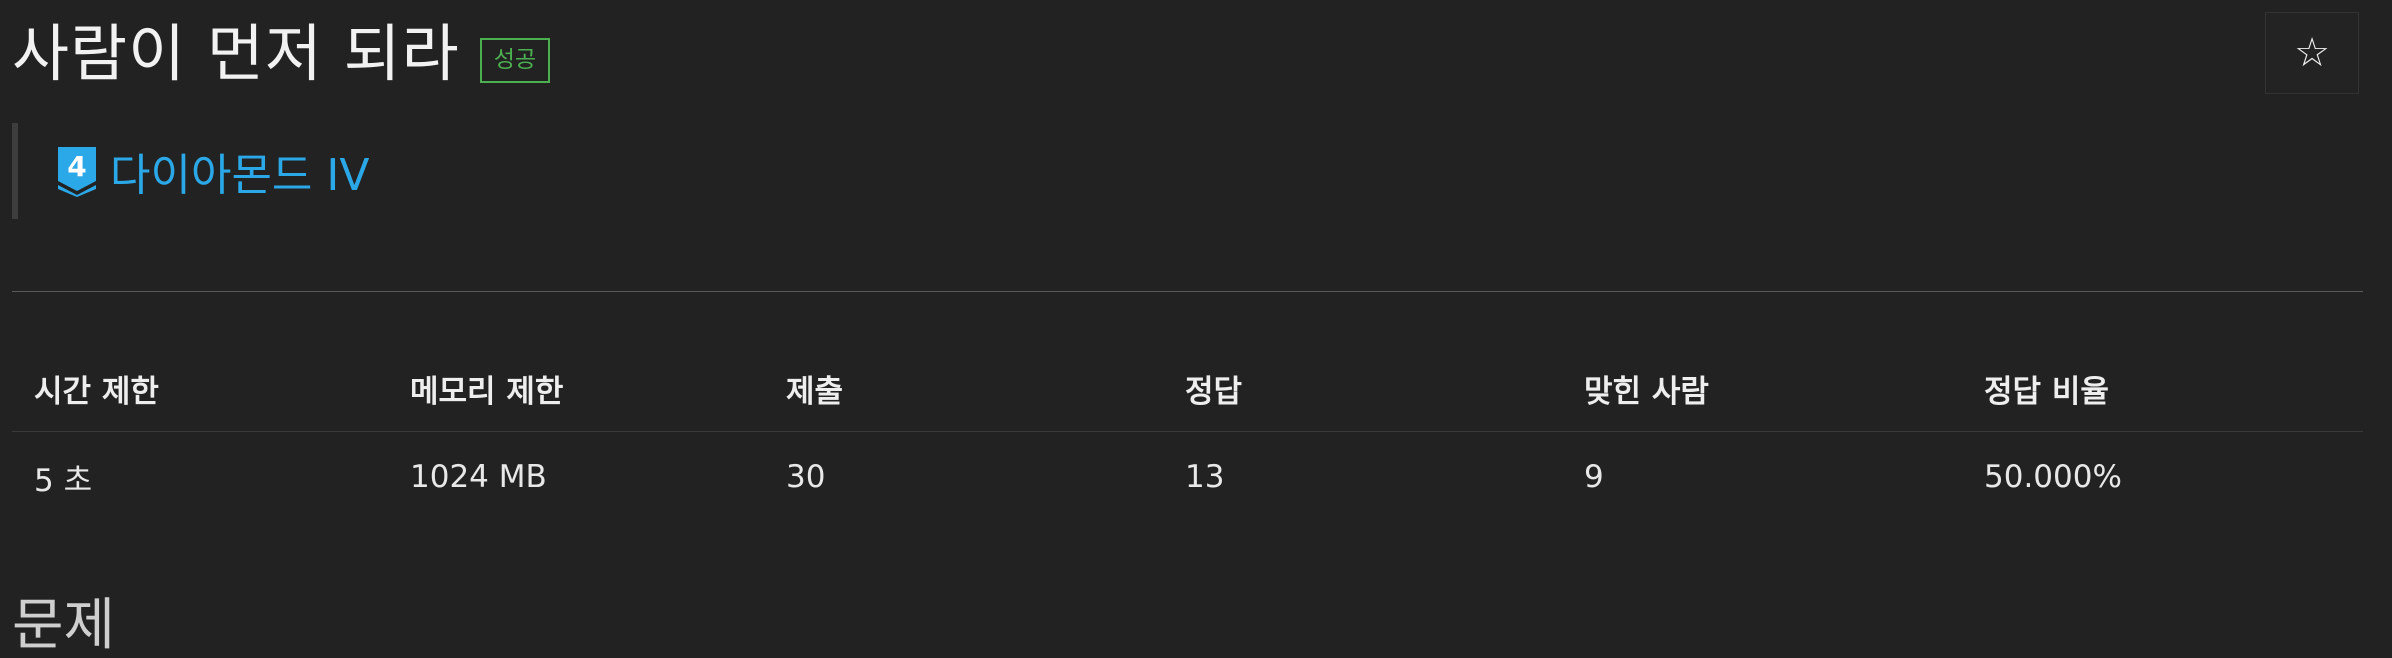 The height and width of the screenshot is (658, 2392). Describe the element at coordinates (487, 392) in the screenshot. I see `header-memory-limit: 메모리 제한` at that location.